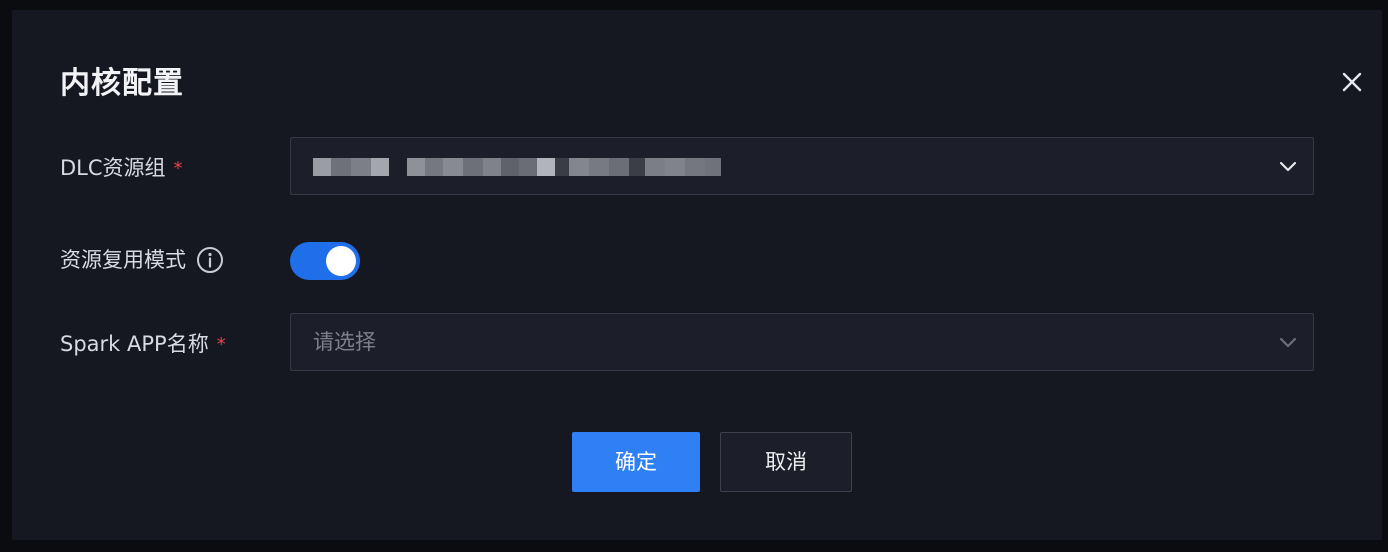  Describe the element at coordinates (325, 261) in the screenshot. I see `reuse-mode-toggle` at that location.